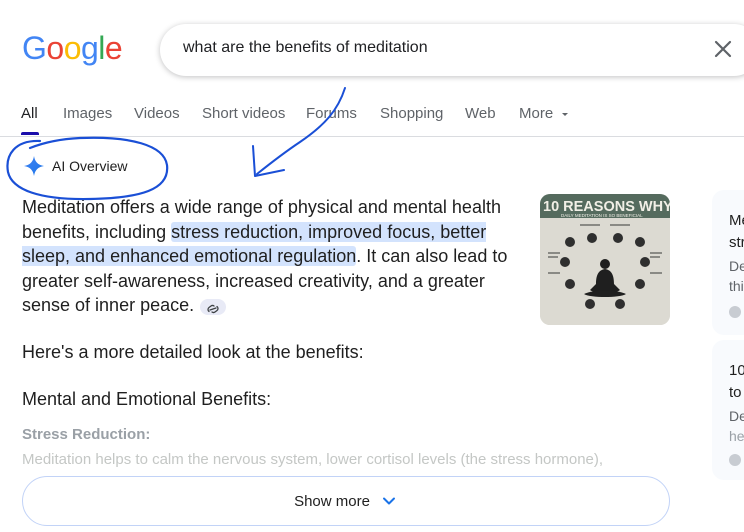 The image size is (744, 532). I want to click on source-card: 10 to De he, so click(728, 410).